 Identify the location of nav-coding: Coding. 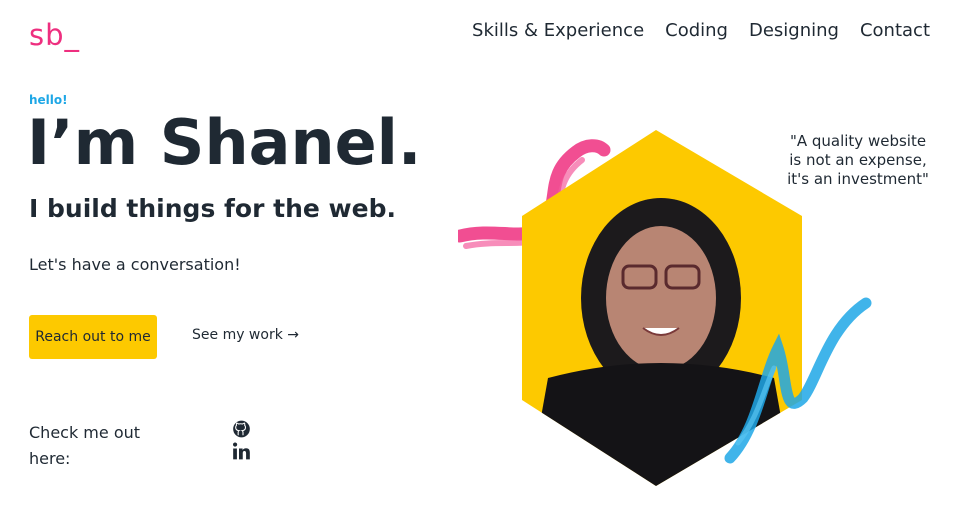
(696, 30).